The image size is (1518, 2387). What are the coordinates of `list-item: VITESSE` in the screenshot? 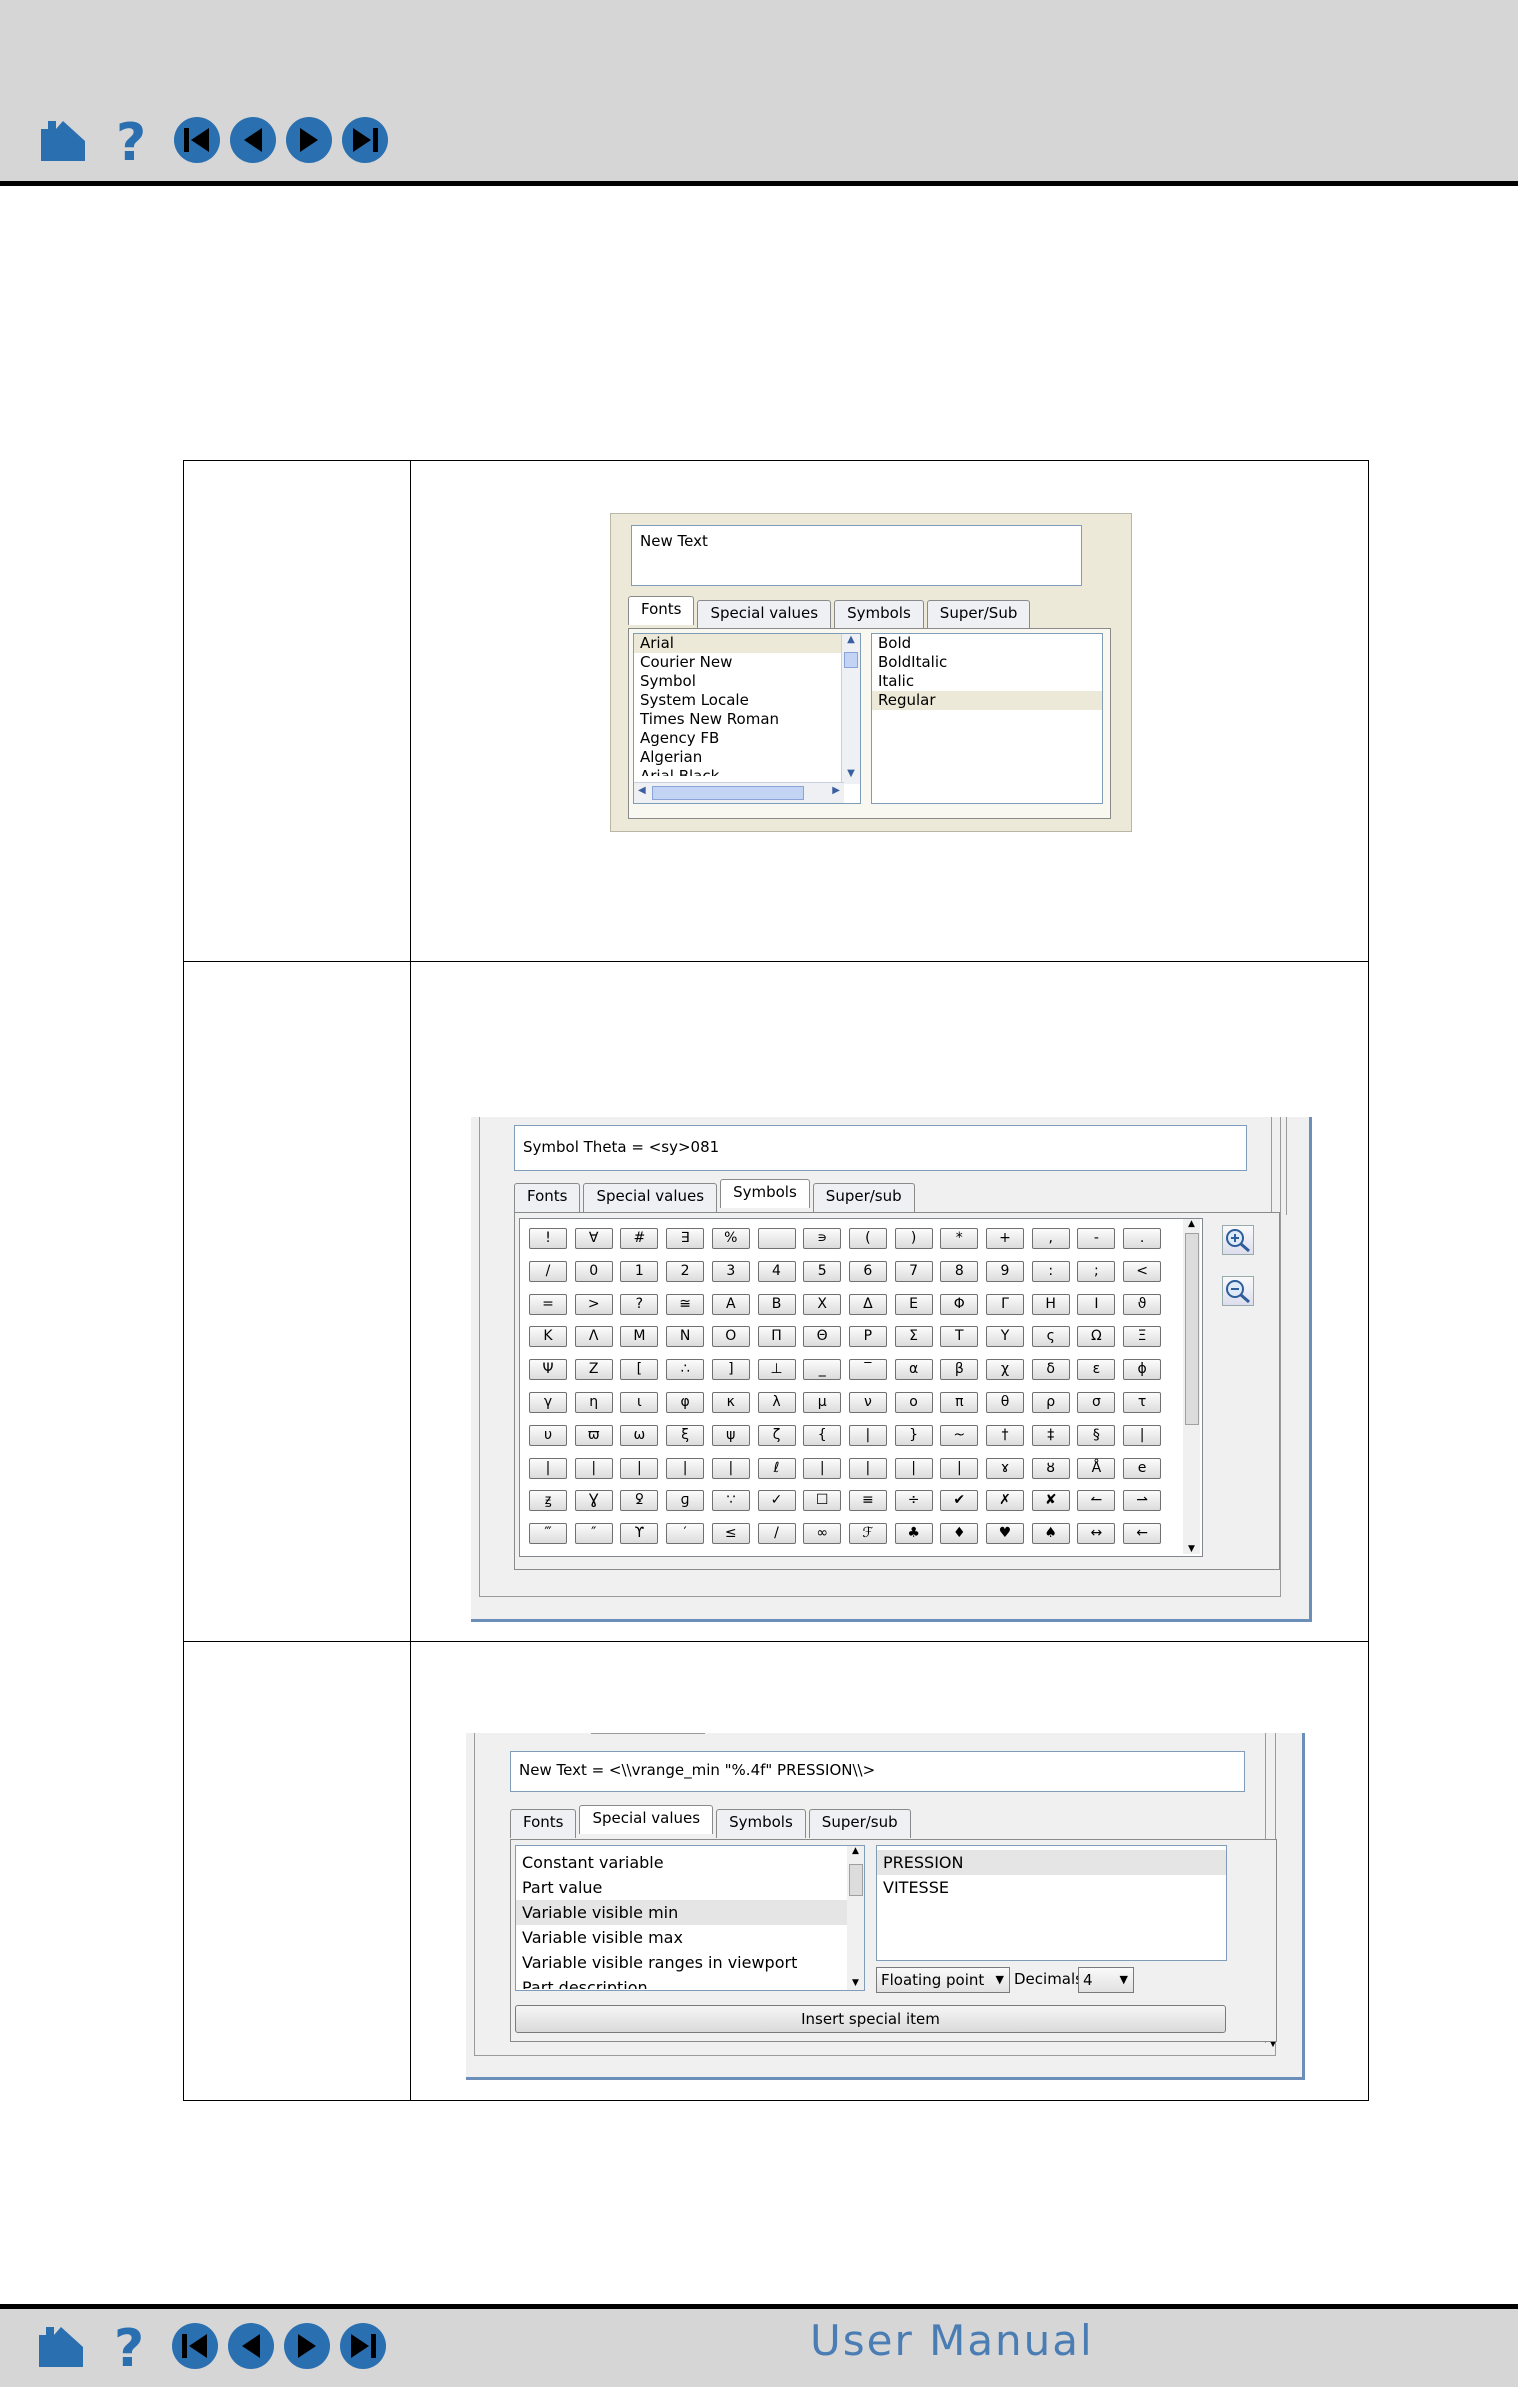 It's located at (1051, 1887).